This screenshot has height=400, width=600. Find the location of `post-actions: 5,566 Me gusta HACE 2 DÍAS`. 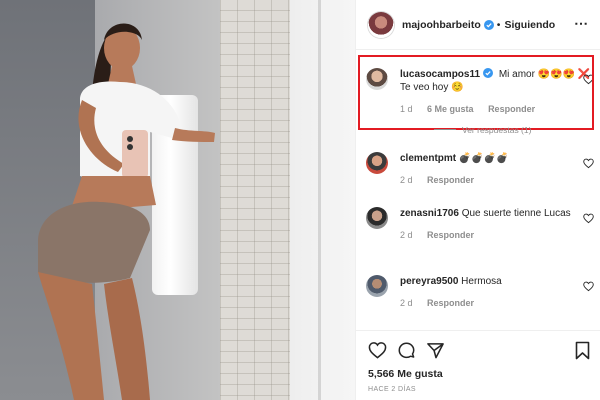

post-actions: 5,566 Me gusta HACE 2 DÍAS is located at coordinates (478, 365).